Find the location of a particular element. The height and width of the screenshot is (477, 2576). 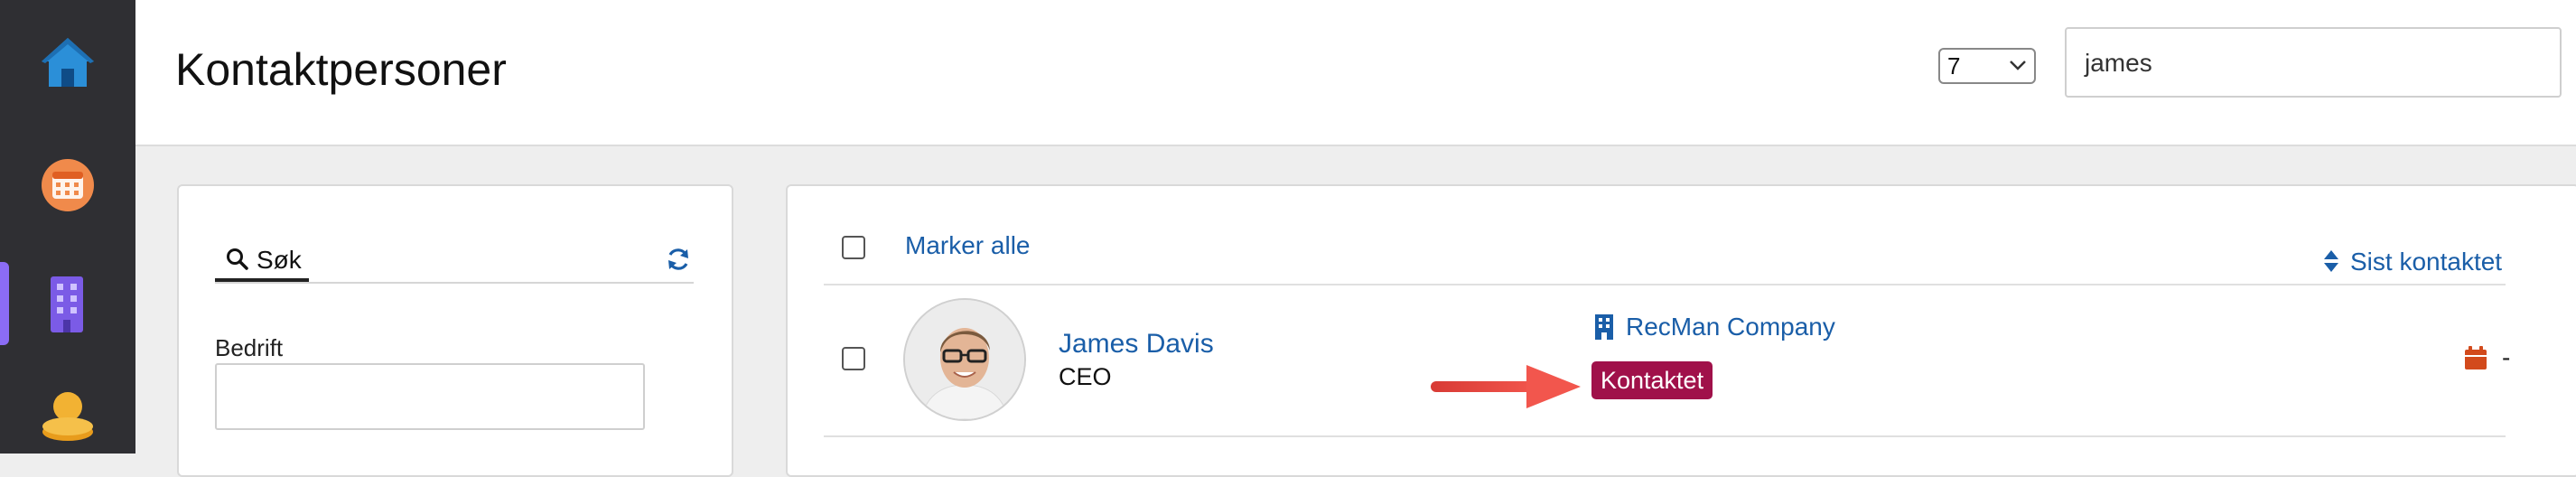

row-divider is located at coordinates (1665, 436).